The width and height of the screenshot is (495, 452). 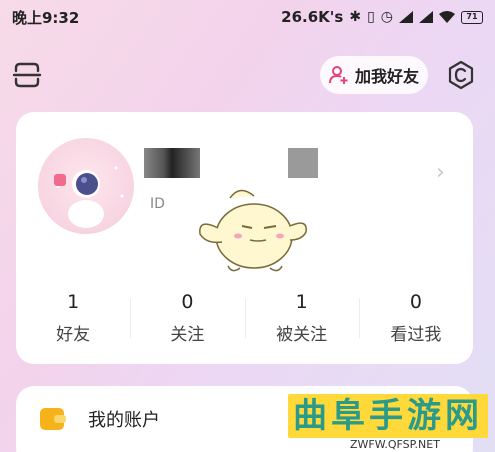 I want to click on wallet-icon, so click(x=53, y=419).